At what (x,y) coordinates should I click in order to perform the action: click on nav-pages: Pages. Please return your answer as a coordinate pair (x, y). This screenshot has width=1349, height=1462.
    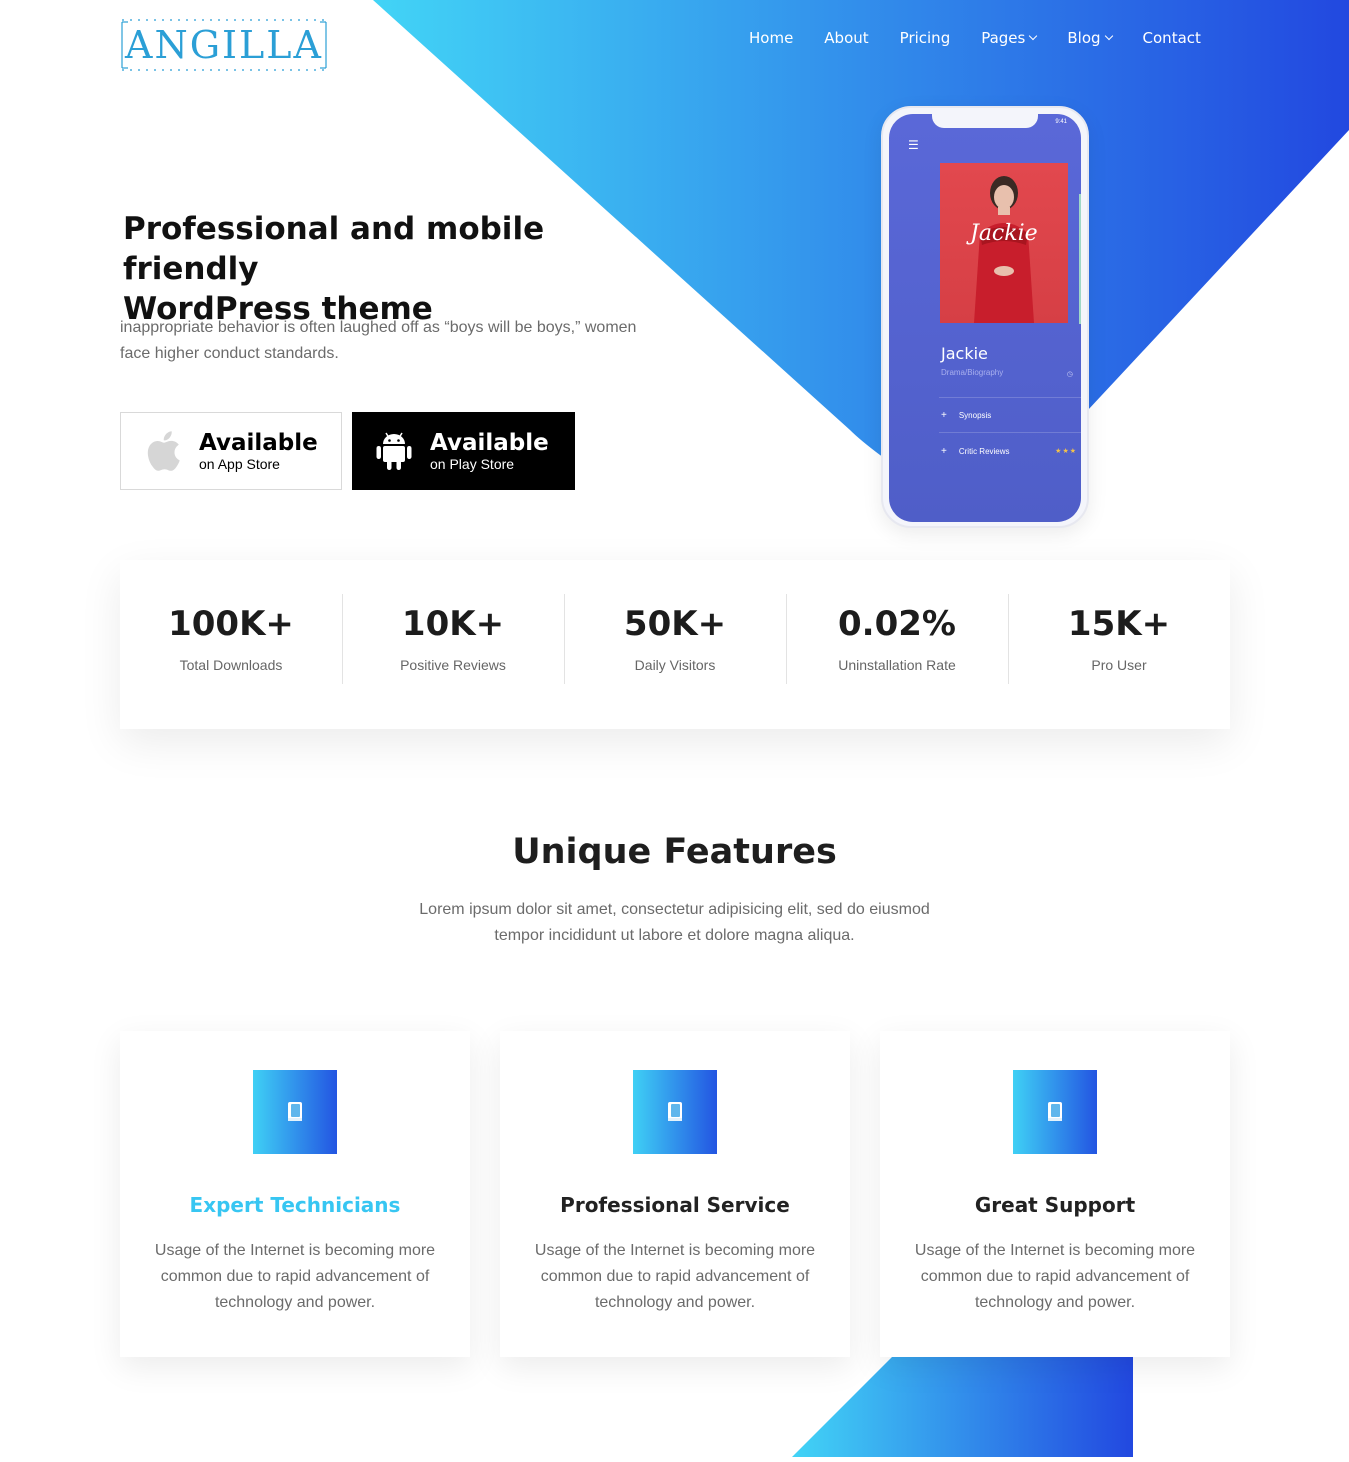
    Looking at the image, I should click on (1009, 38).